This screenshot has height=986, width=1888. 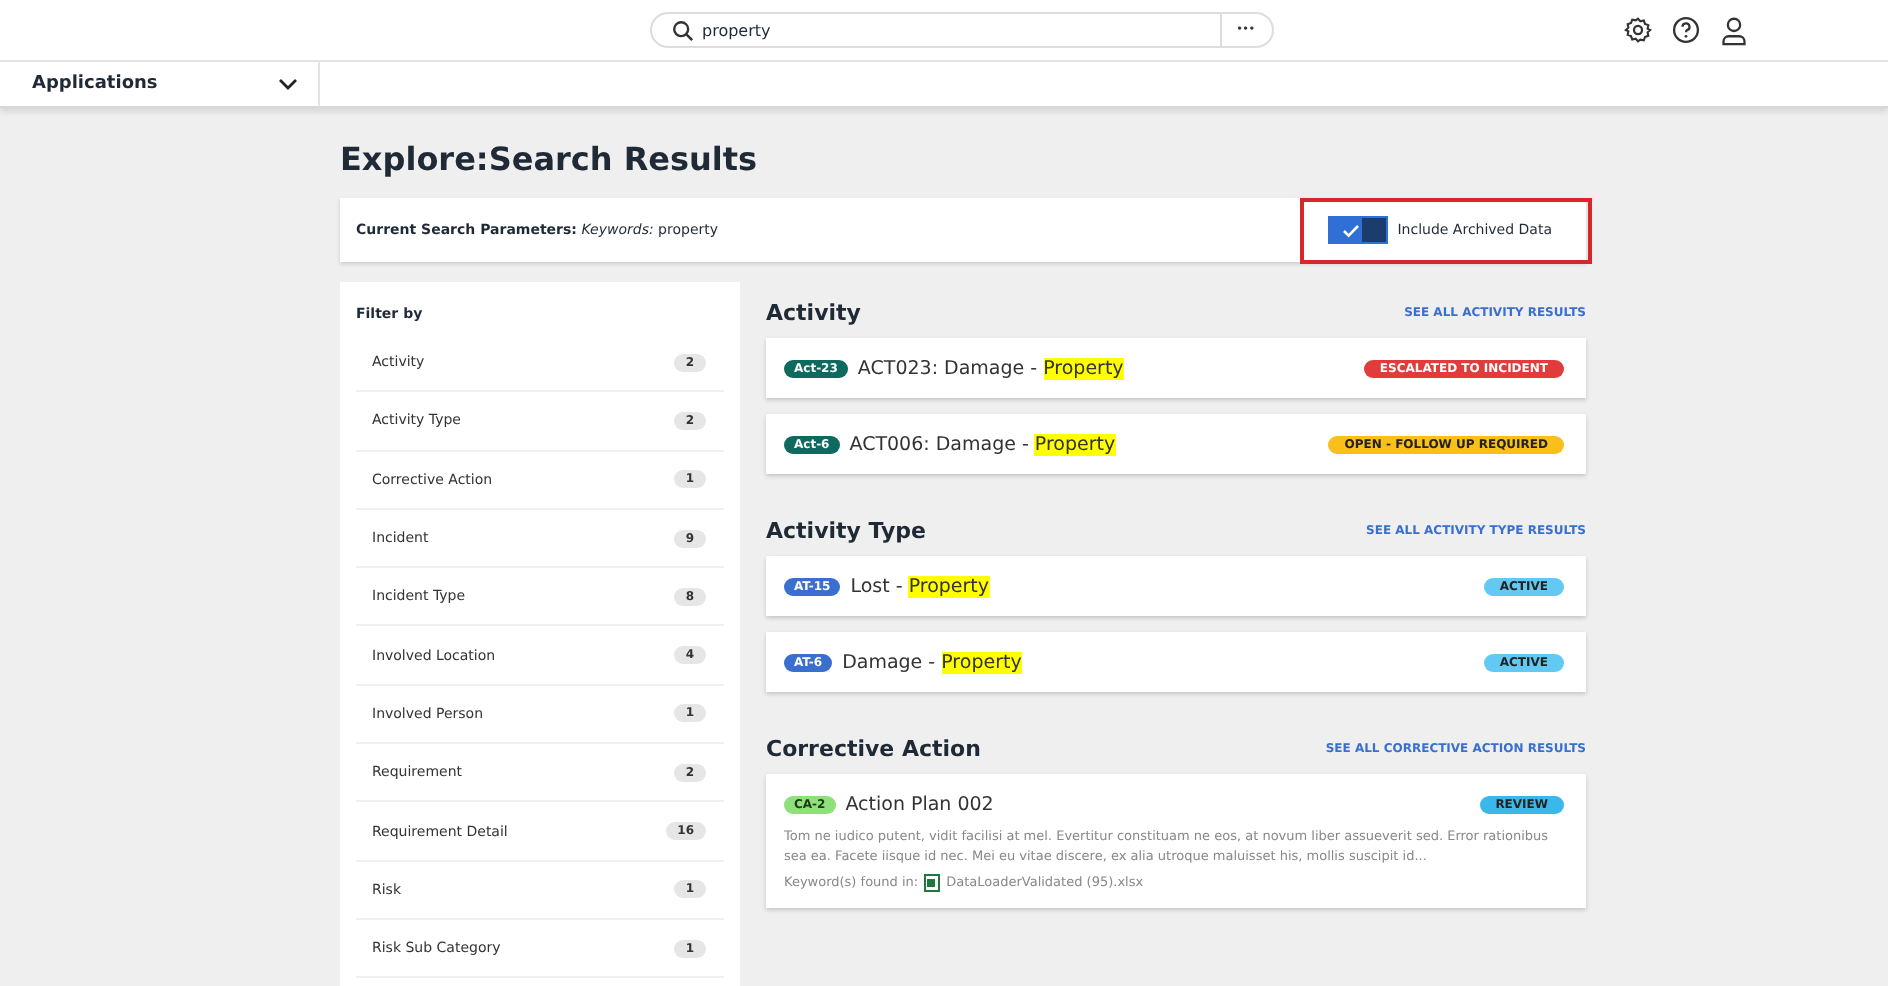 What do you see at coordinates (813, 313) in the screenshot?
I see `section-title: Activity` at bounding box center [813, 313].